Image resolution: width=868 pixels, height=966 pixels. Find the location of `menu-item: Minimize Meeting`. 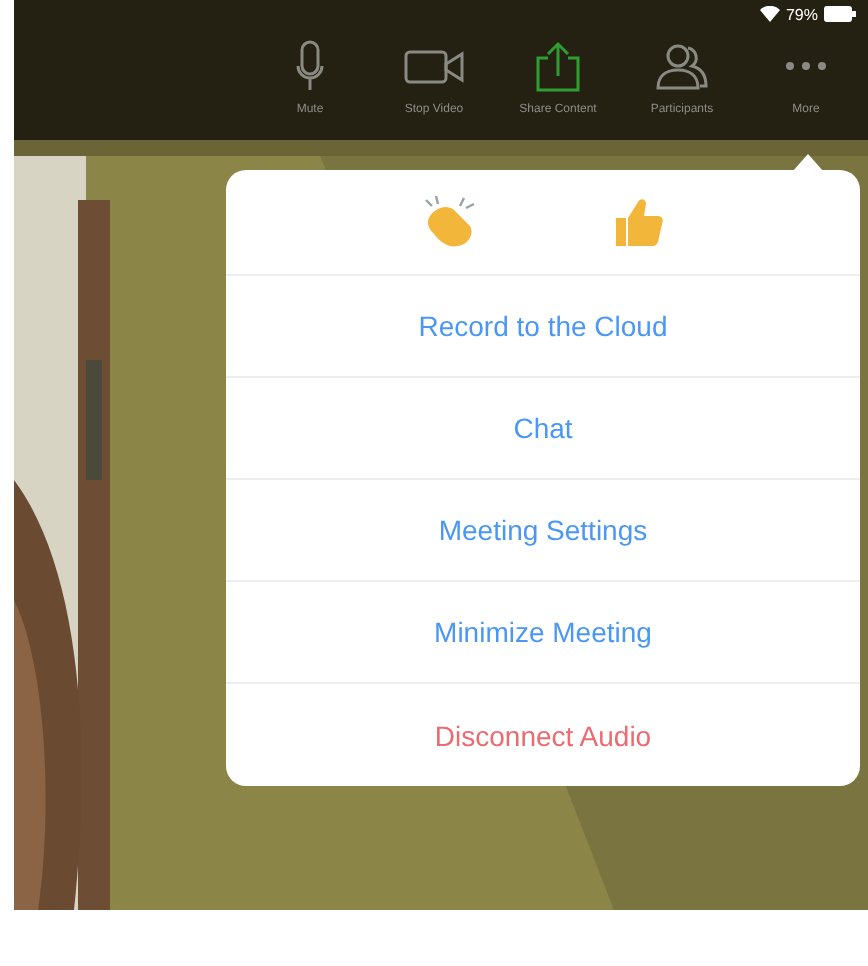

menu-item: Minimize Meeting is located at coordinates (543, 633).